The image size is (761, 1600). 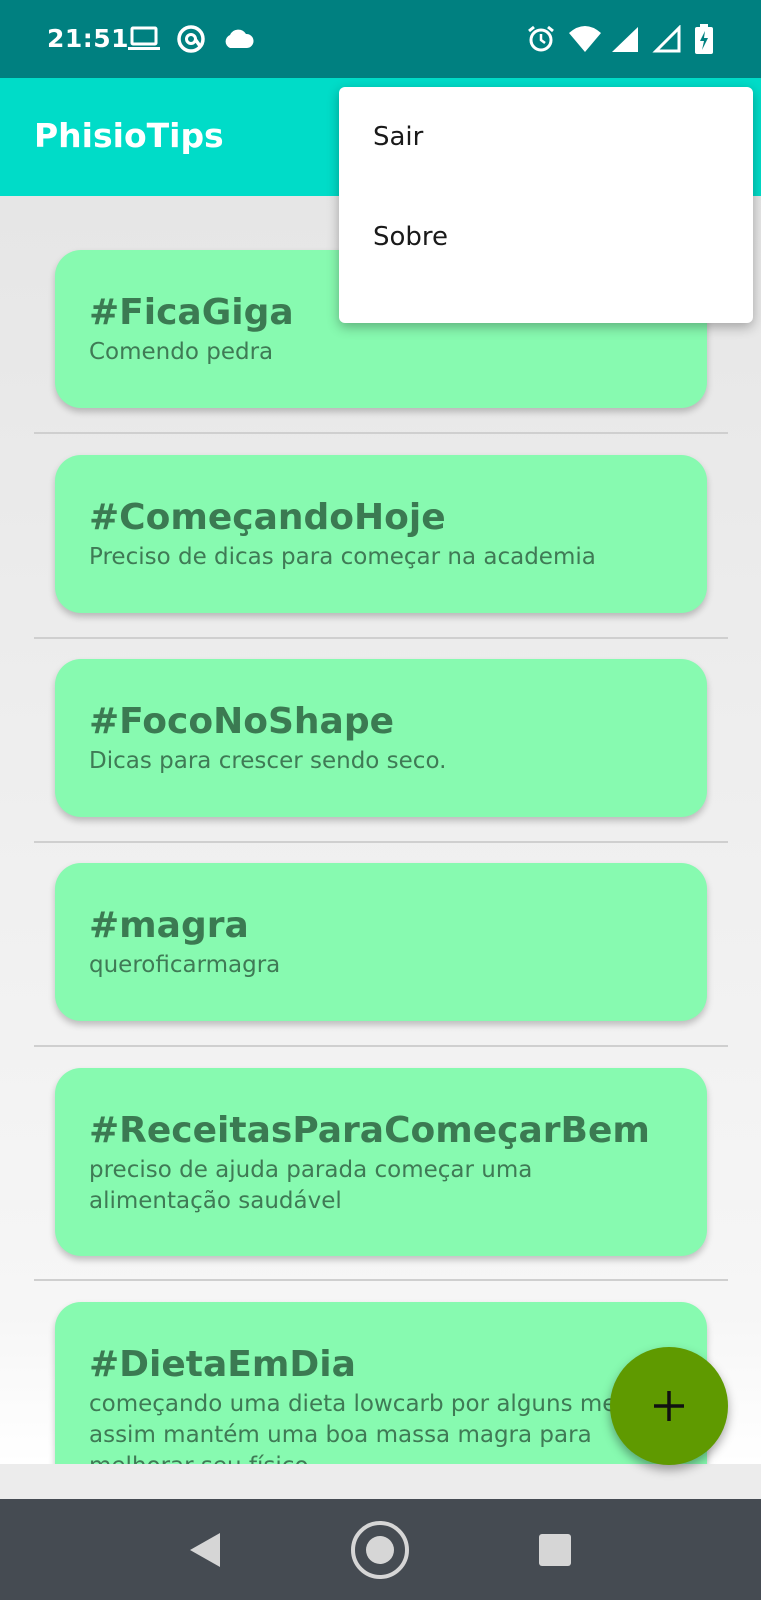 I want to click on back-button, so click(x=205, y=1550).